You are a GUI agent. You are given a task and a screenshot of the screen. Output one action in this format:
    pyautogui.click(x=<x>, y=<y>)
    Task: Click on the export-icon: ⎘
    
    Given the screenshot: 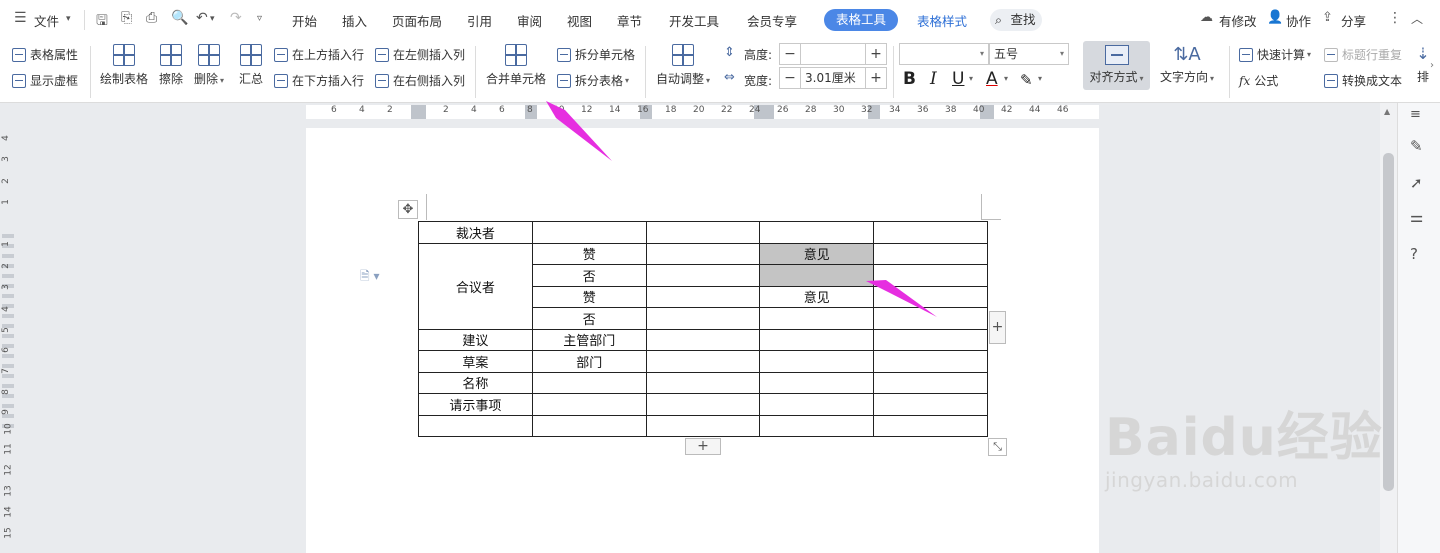 What is the action you would take?
    pyautogui.click(x=126, y=18)
    